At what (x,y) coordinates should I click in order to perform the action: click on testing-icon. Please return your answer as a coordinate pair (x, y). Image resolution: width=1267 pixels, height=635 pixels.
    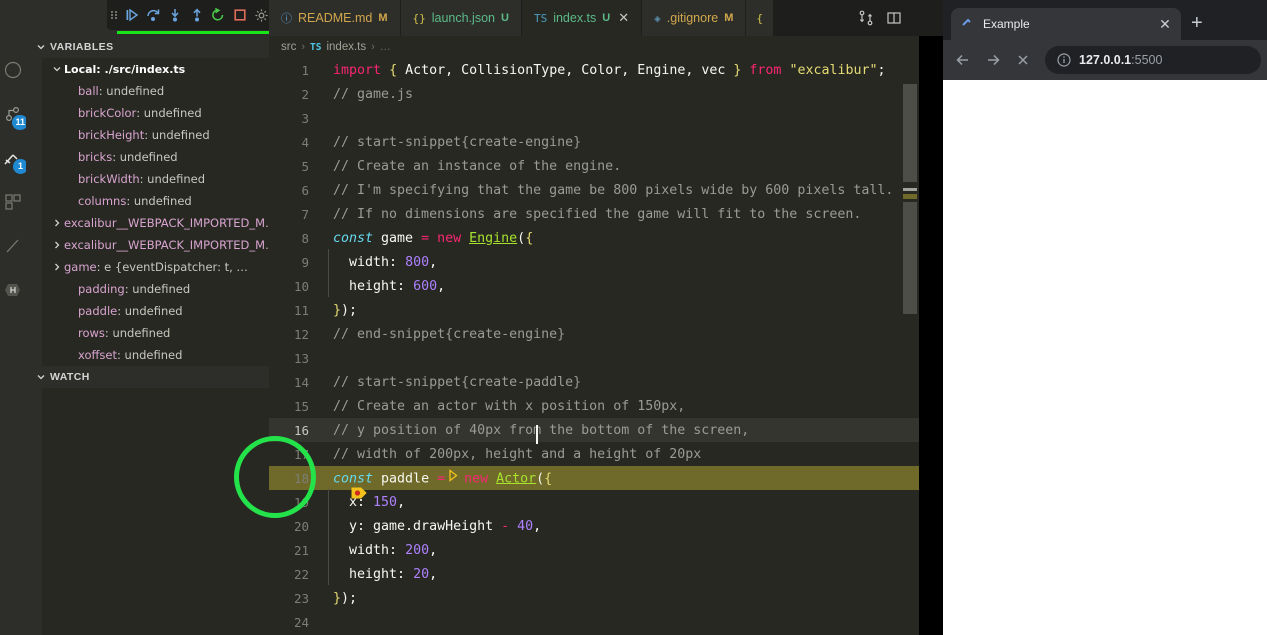
    Looking at the image, I should click on (13, 246).